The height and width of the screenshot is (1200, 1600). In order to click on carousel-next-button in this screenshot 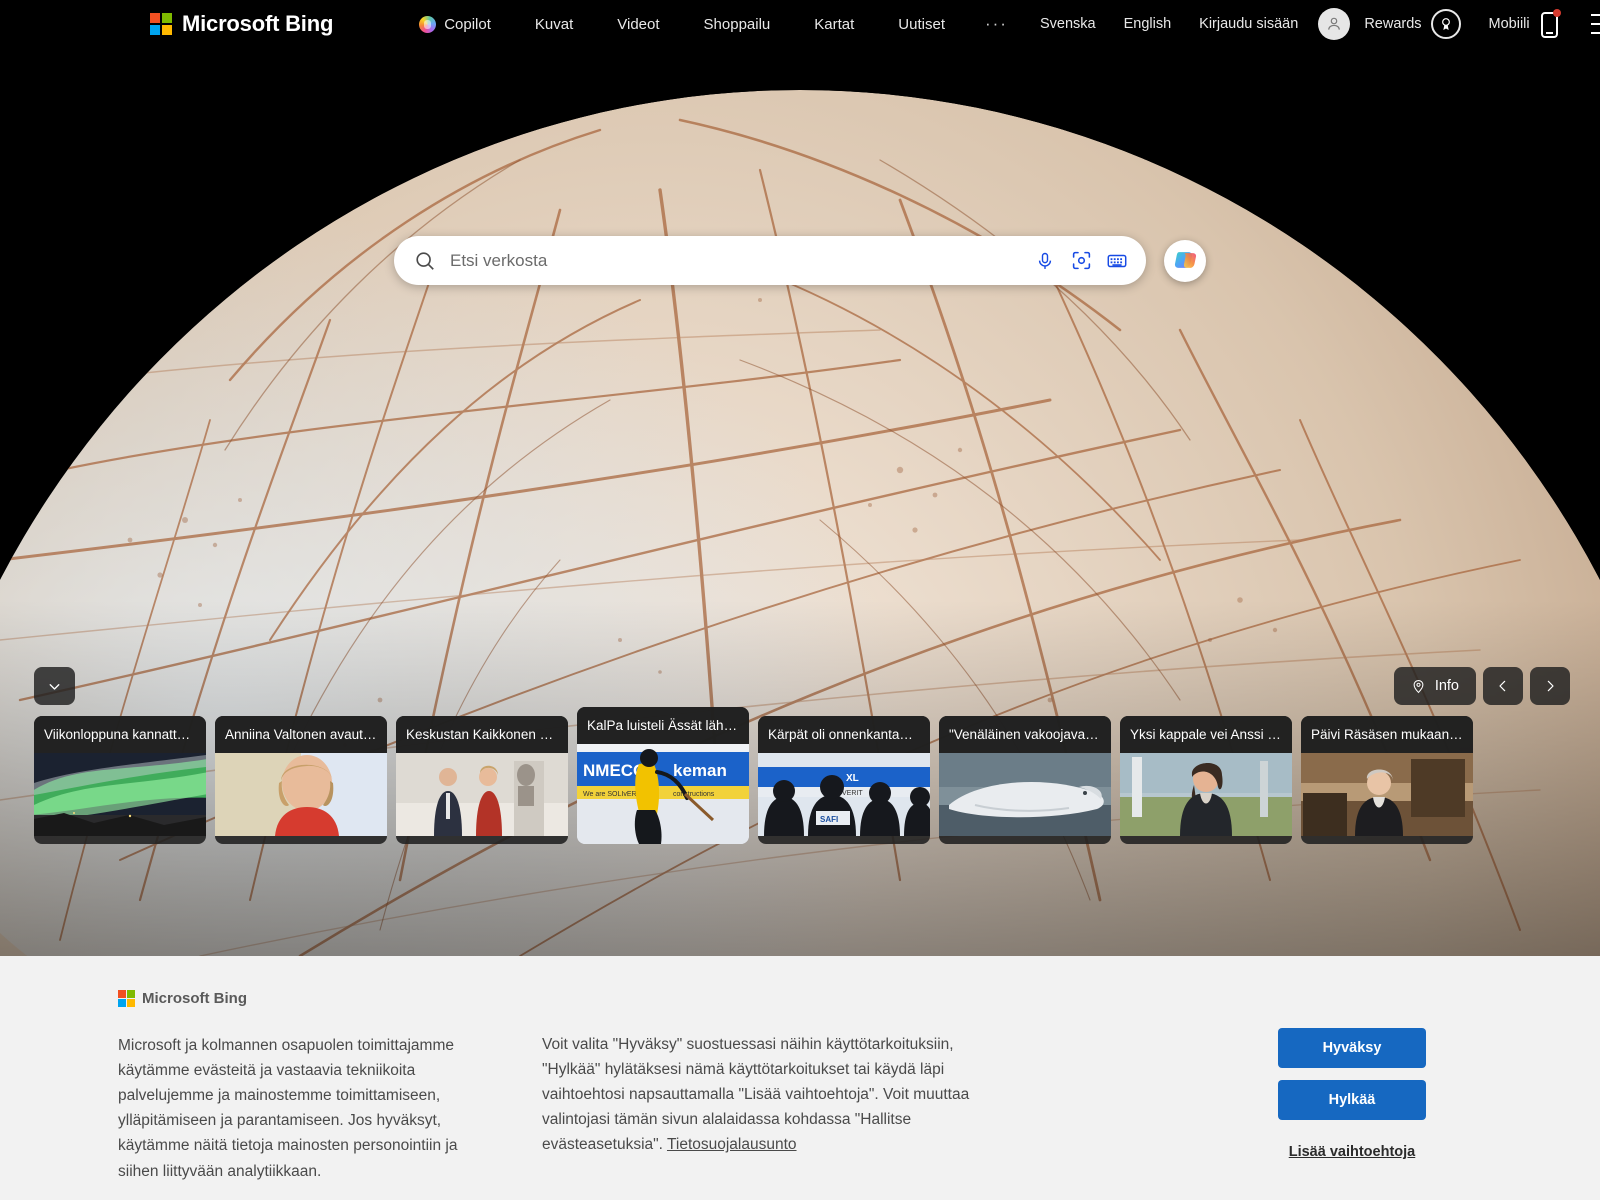, I will do `click(1550, 686)`.